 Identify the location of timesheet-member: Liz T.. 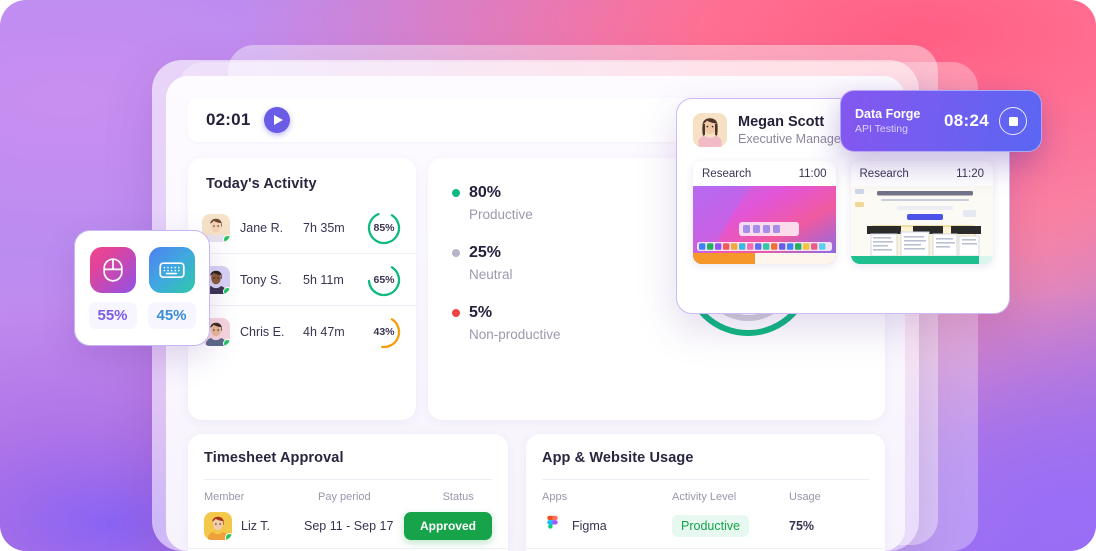
(254, 525).